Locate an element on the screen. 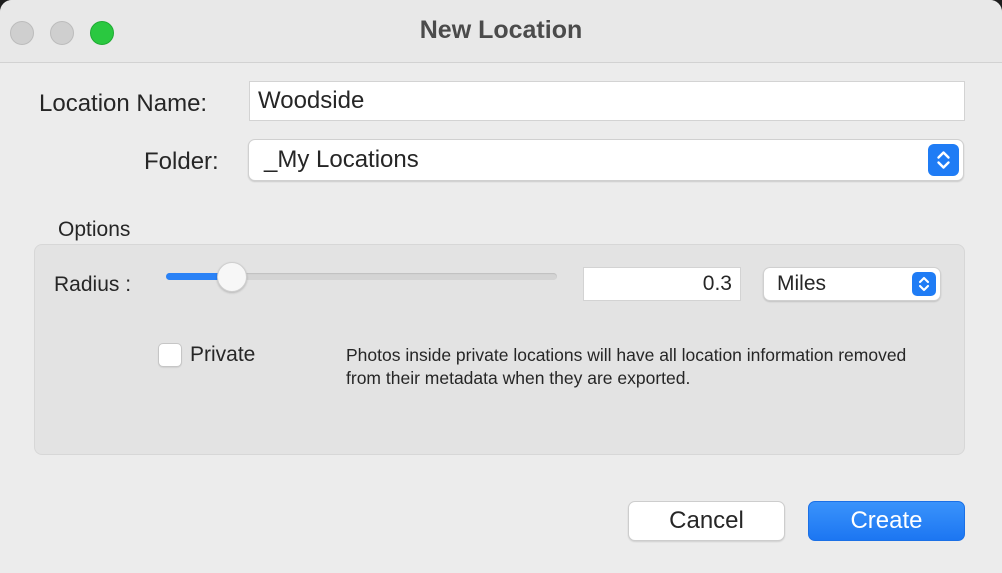 This screenshot has width=1002, height=573. radius-value-input: 0.3 is located at coordinates (662, 284).